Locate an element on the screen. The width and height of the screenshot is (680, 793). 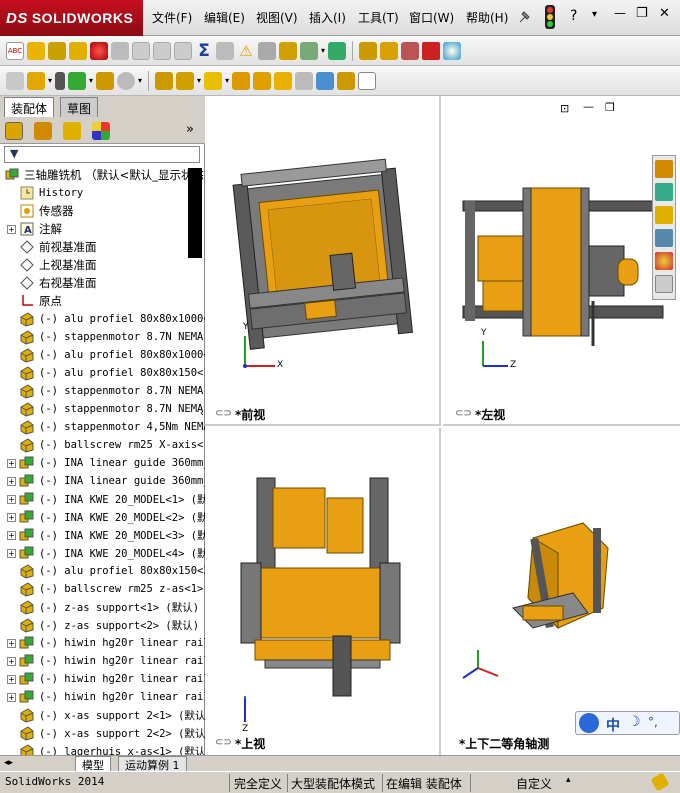
component-pattern-icon is located at coordinates (77, 80).